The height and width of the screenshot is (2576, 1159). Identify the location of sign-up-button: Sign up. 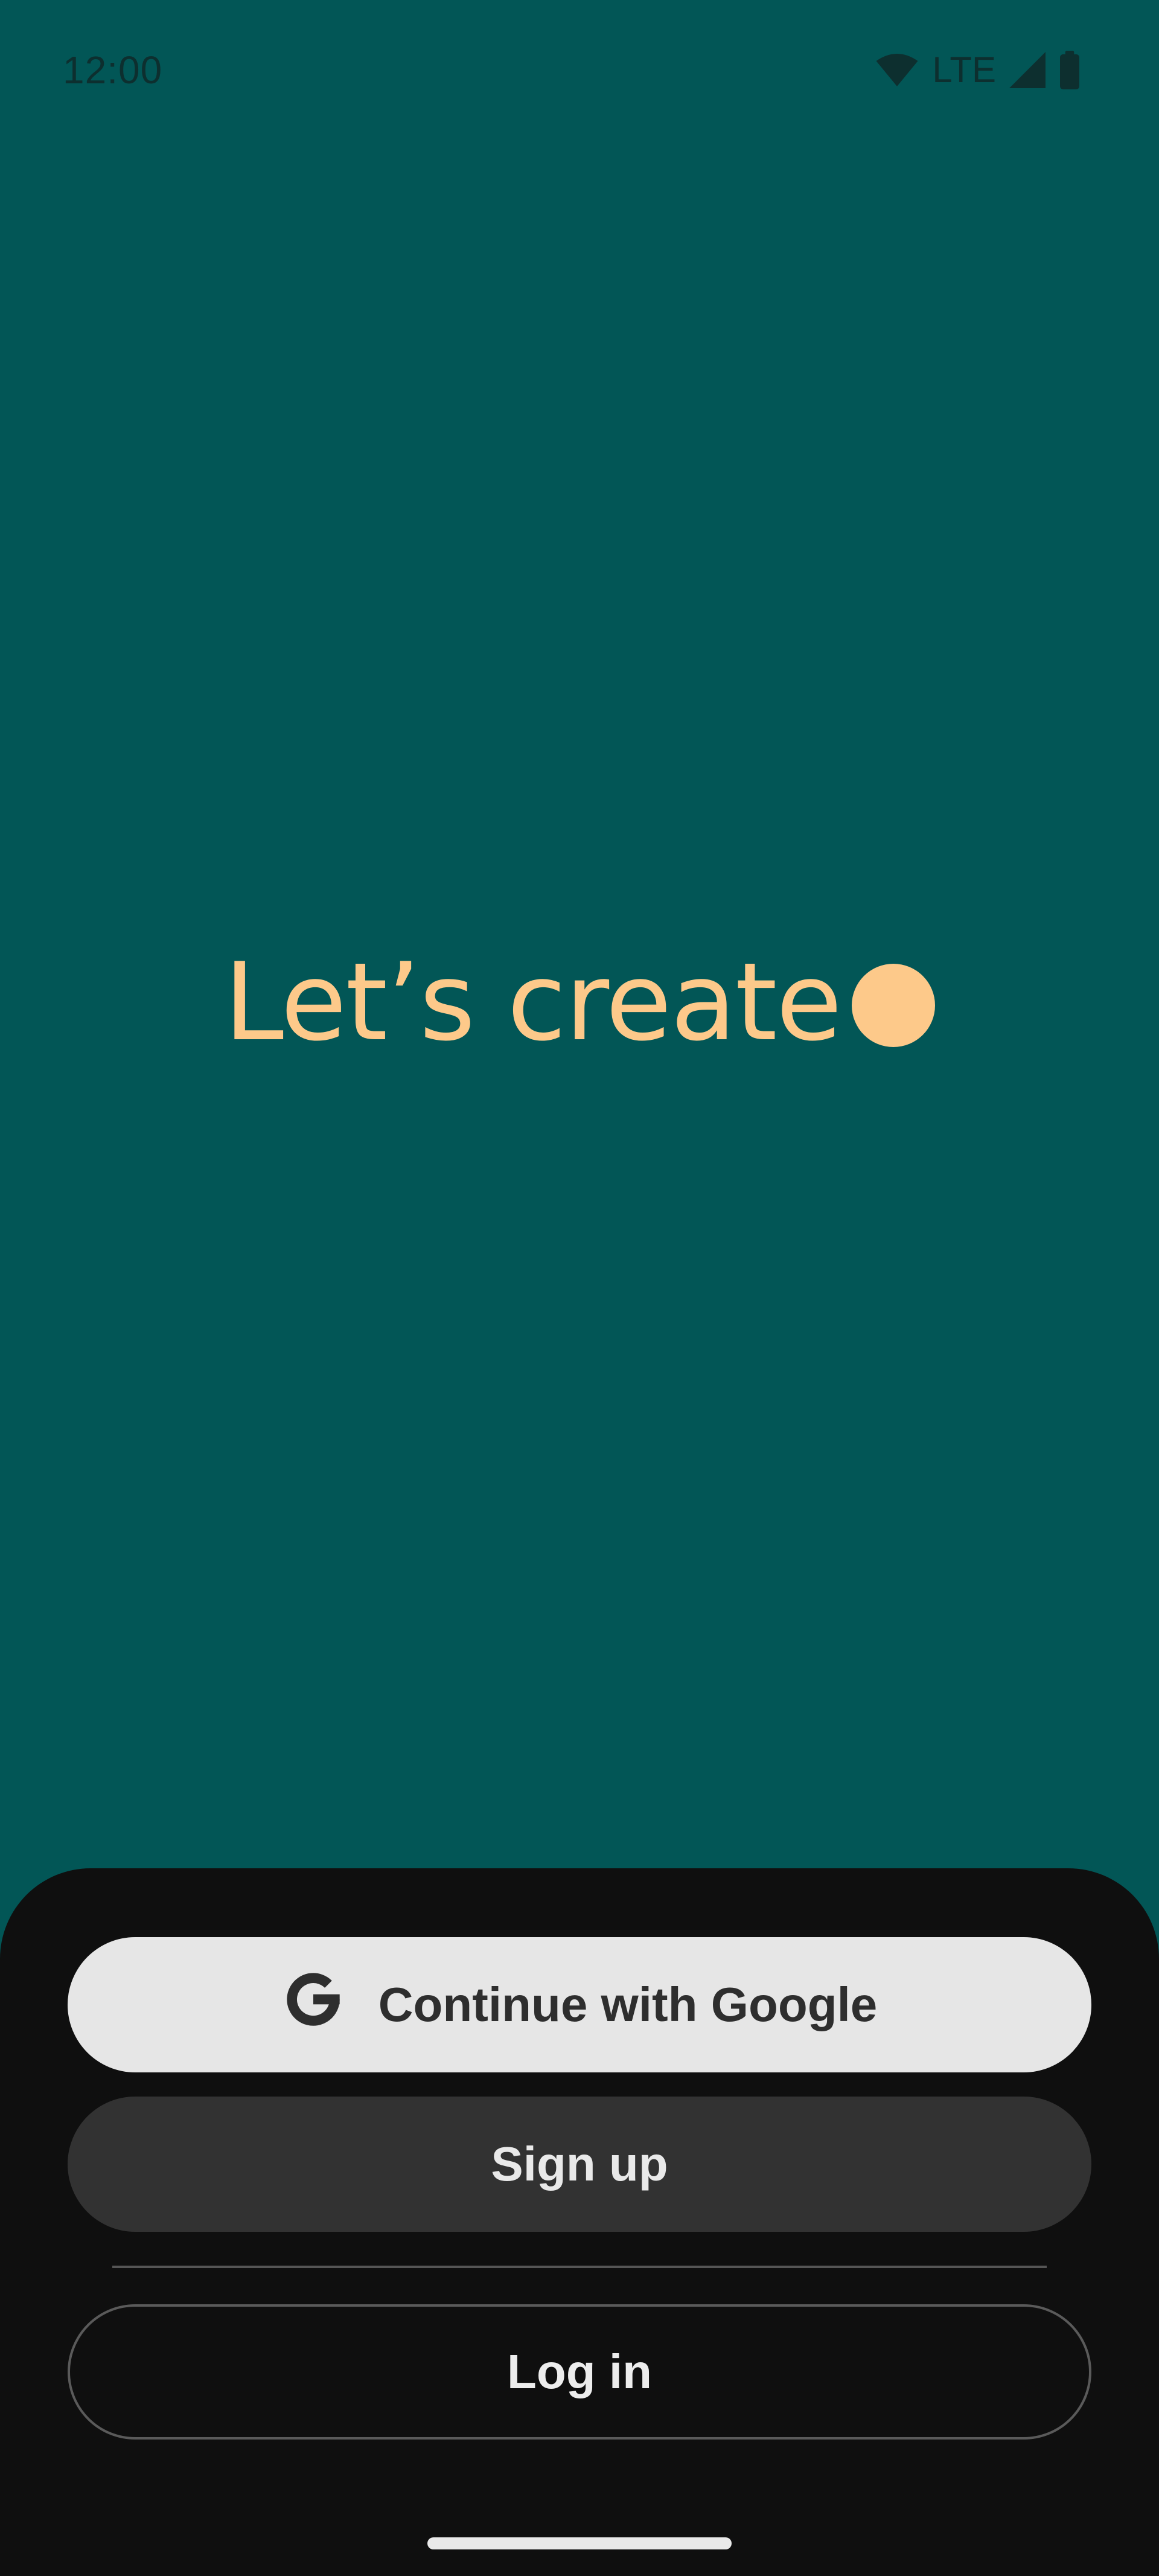
(579, 2164).